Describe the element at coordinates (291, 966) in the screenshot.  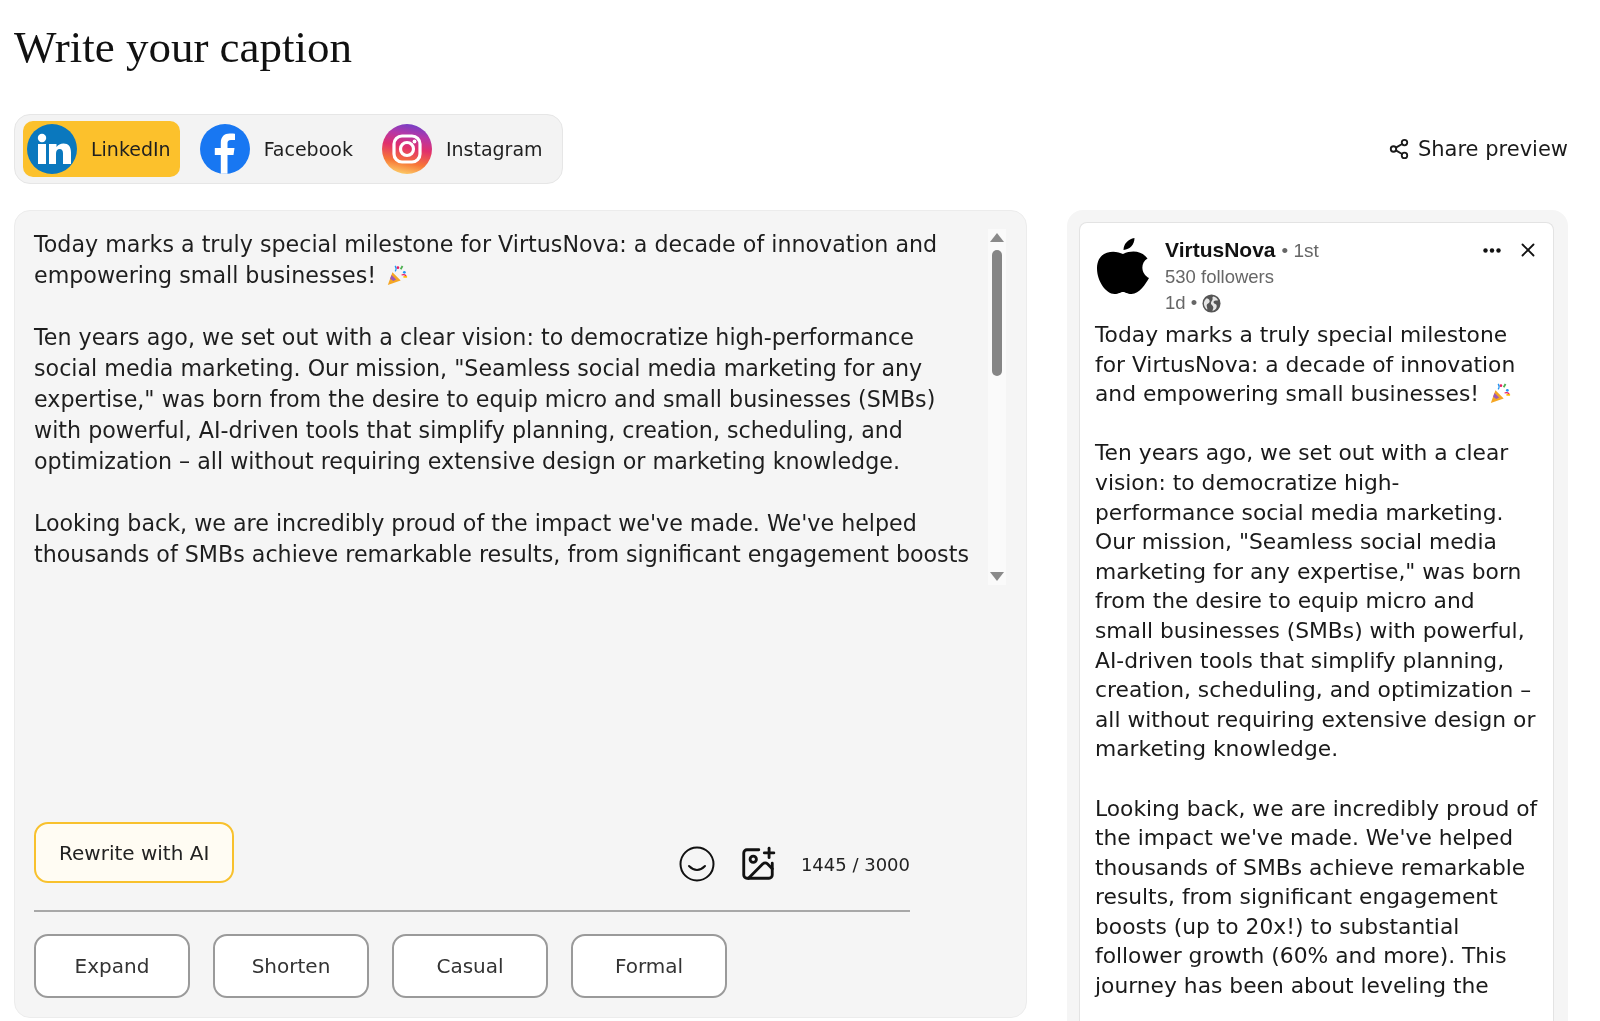
I see `tone-button: Shorten` at that location.